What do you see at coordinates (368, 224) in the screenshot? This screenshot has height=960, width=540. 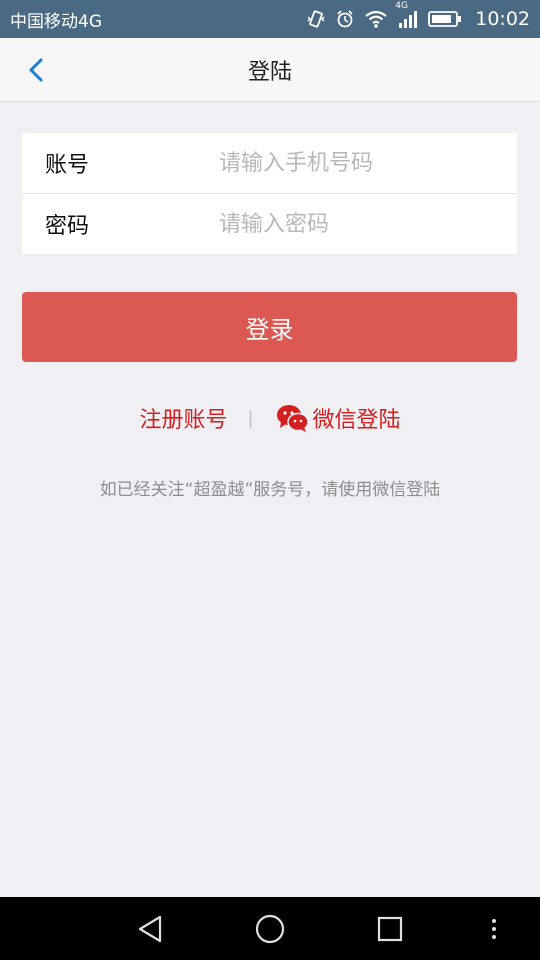 I see `password-input` at bounding box center [368, 224].